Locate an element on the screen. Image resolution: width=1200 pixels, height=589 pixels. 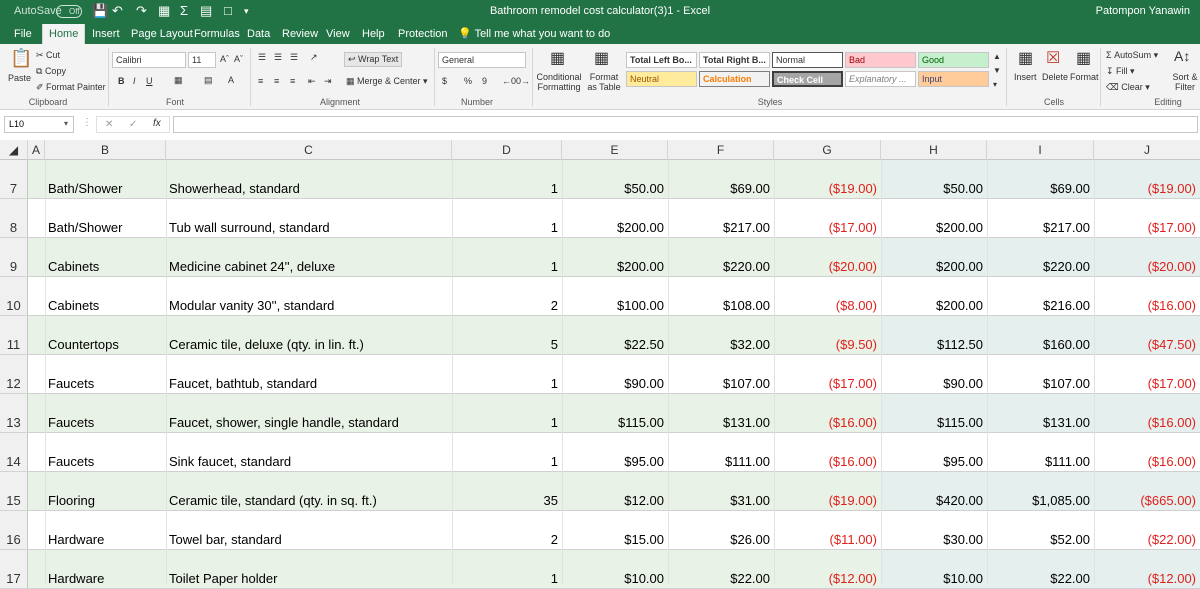
cell-f: $107.00 is located at coordinates (721, 374).